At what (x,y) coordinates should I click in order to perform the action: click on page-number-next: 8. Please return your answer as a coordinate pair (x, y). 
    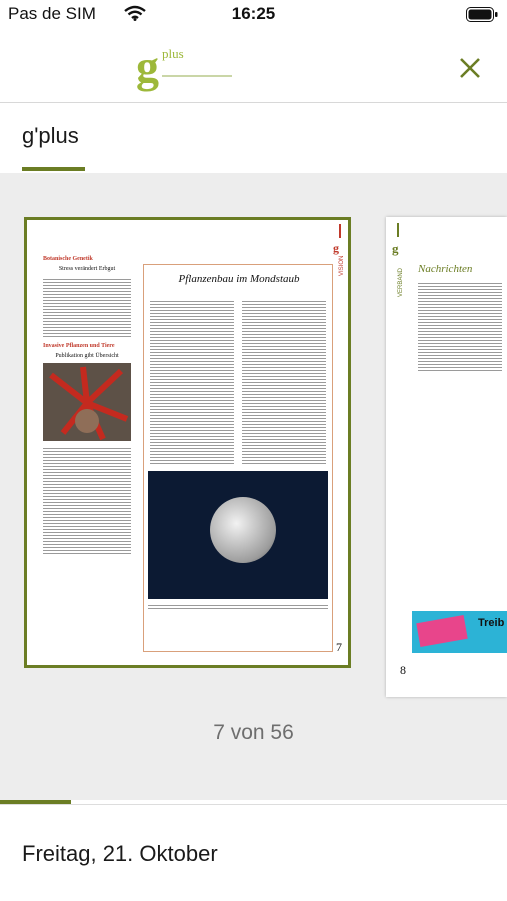
    Looking at the image, I should click on (403, 670).